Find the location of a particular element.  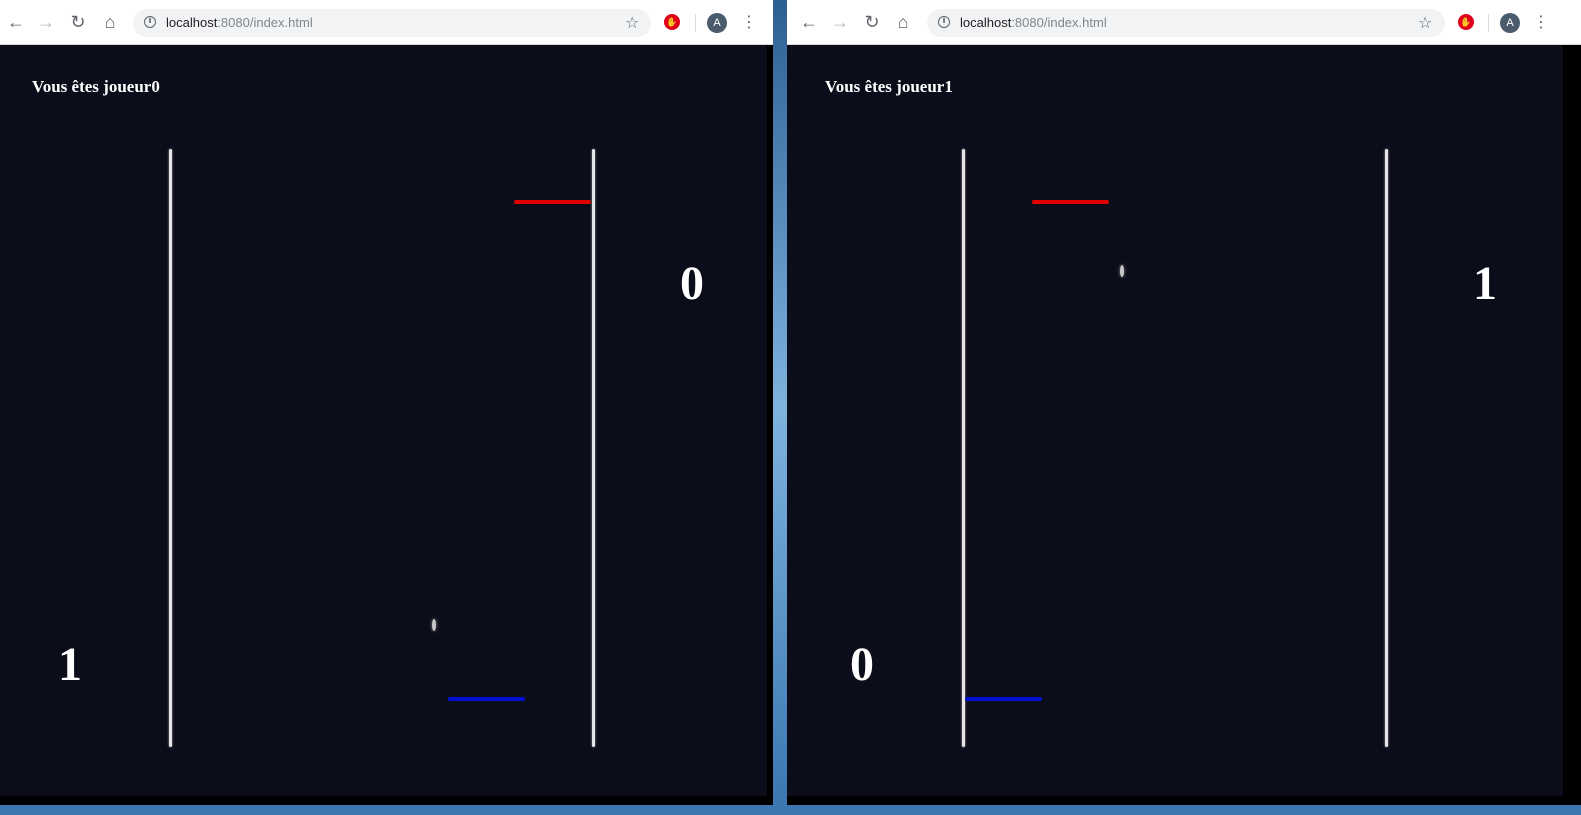

player-label: Vous êtes joueur1 is located at coordinates (889, 86).